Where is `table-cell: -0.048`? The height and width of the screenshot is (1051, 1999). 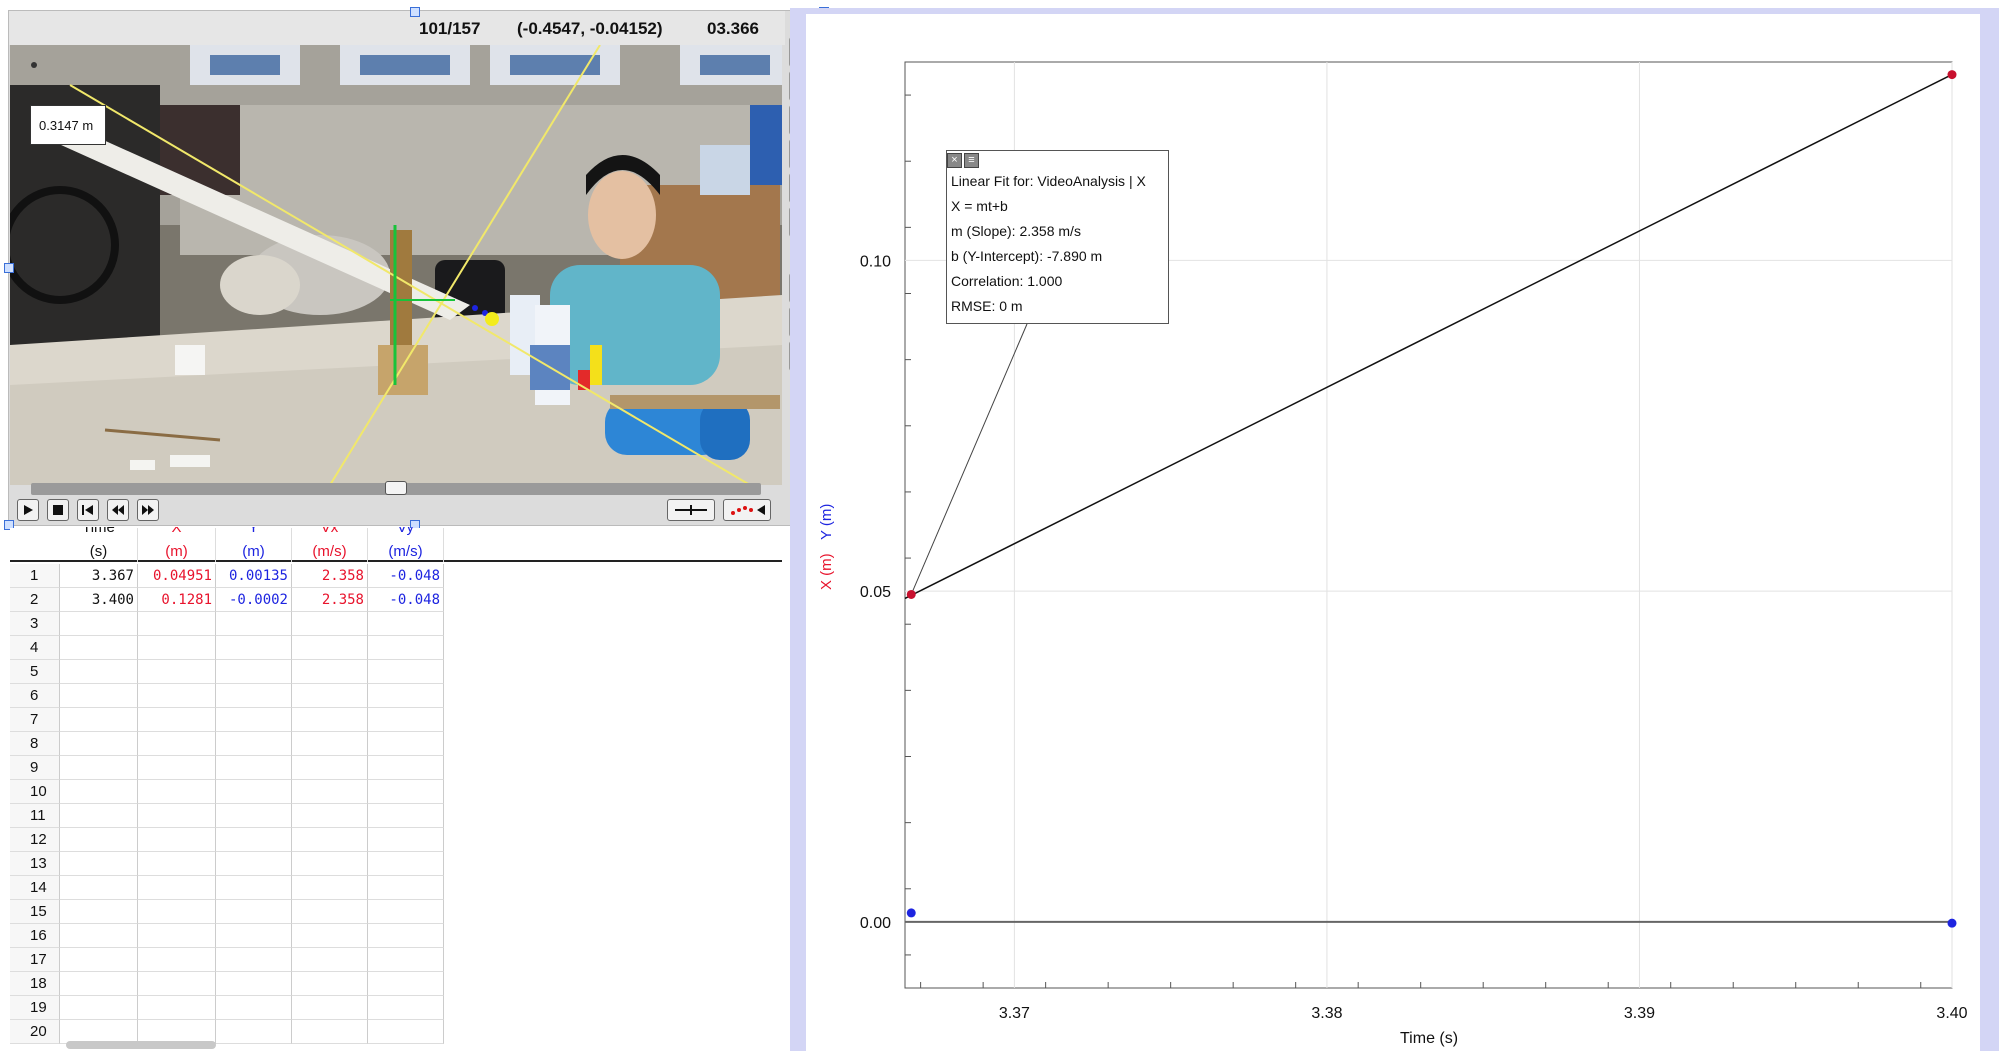 table-cell: -0.048 is located at coordinates (406, 576).